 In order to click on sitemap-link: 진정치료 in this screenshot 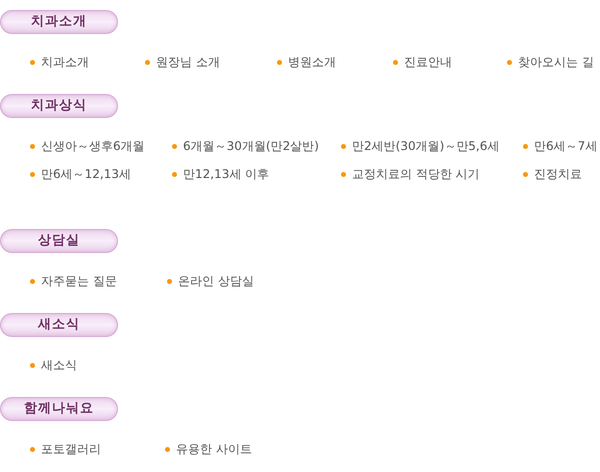, I will do `click(558, 174)`.